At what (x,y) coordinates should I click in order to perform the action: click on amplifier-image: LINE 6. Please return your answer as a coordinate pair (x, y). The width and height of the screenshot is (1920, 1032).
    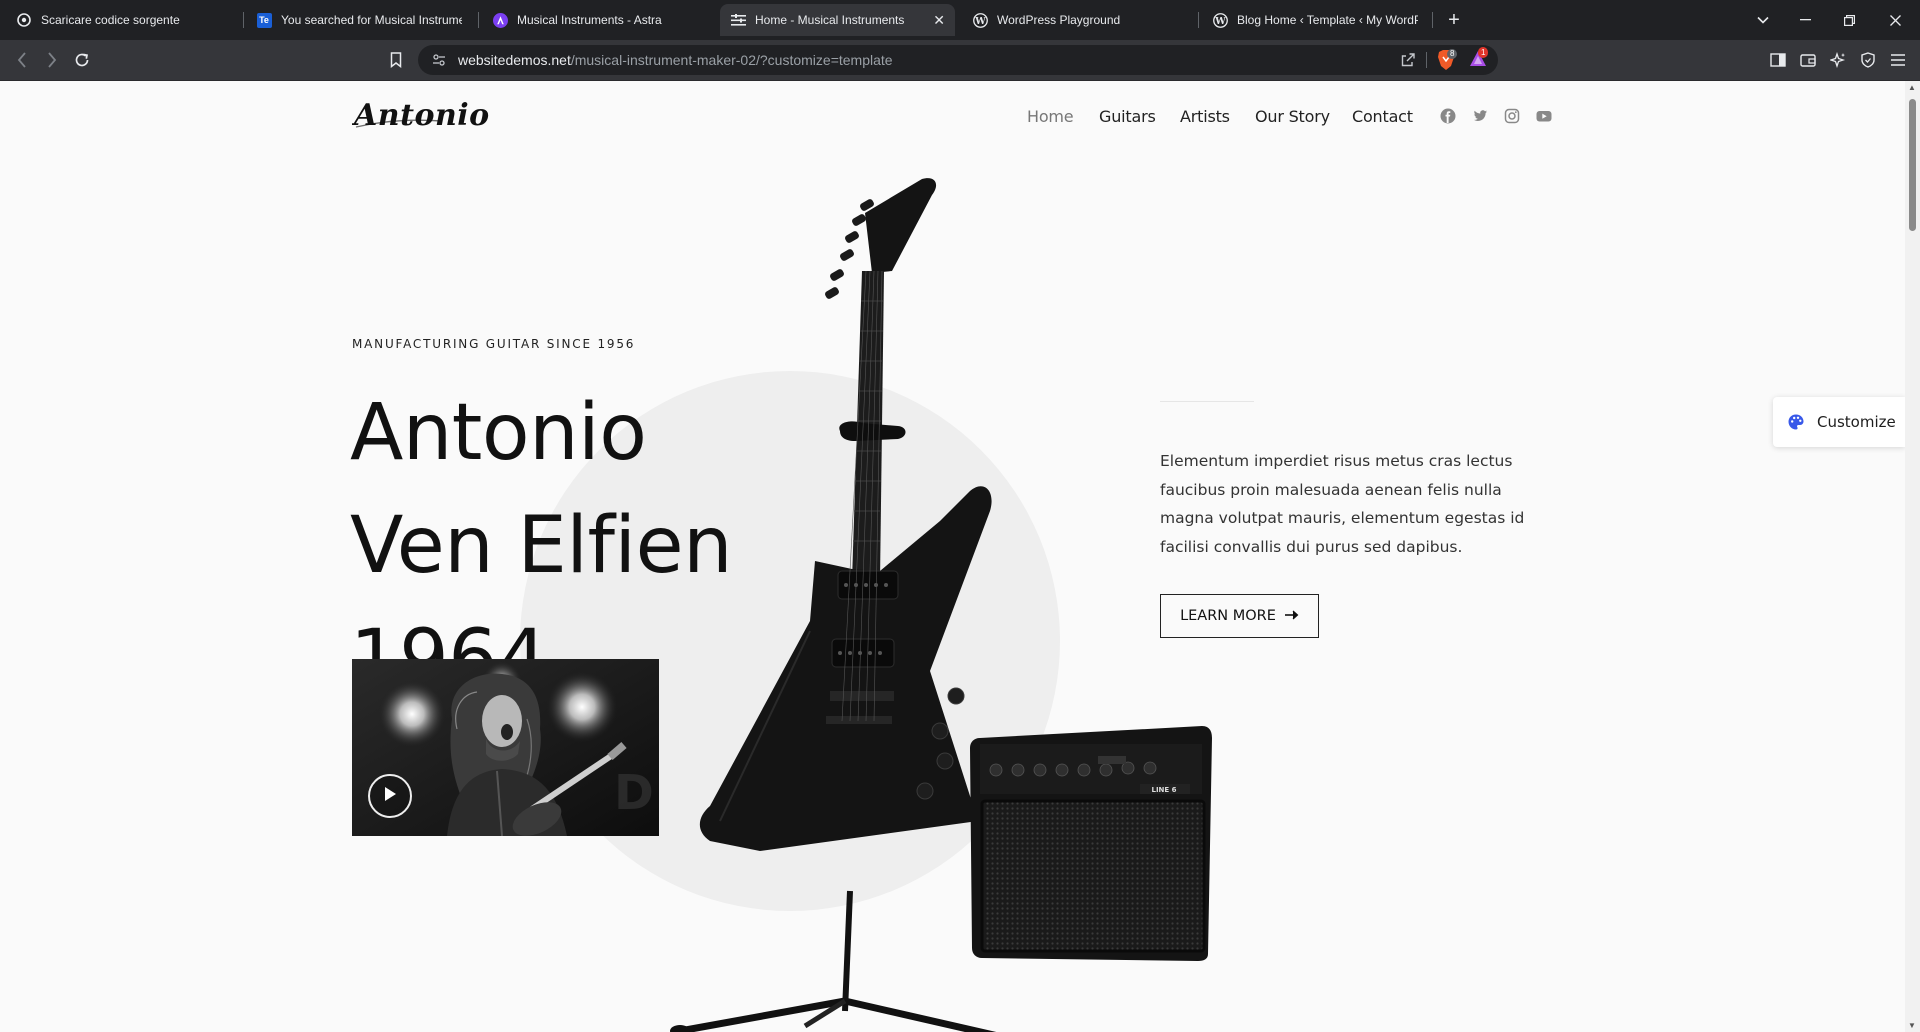
    Looking at the image, I should click on (1091, 843).